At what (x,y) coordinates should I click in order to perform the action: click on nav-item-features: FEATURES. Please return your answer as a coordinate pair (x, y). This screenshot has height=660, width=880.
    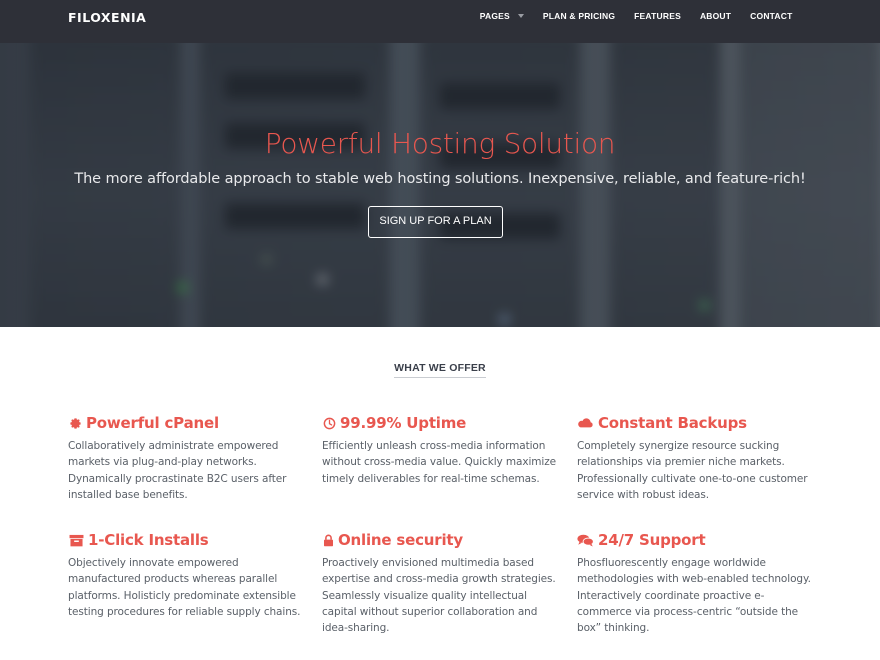
    Looking at the image, I should click on (658, 19).